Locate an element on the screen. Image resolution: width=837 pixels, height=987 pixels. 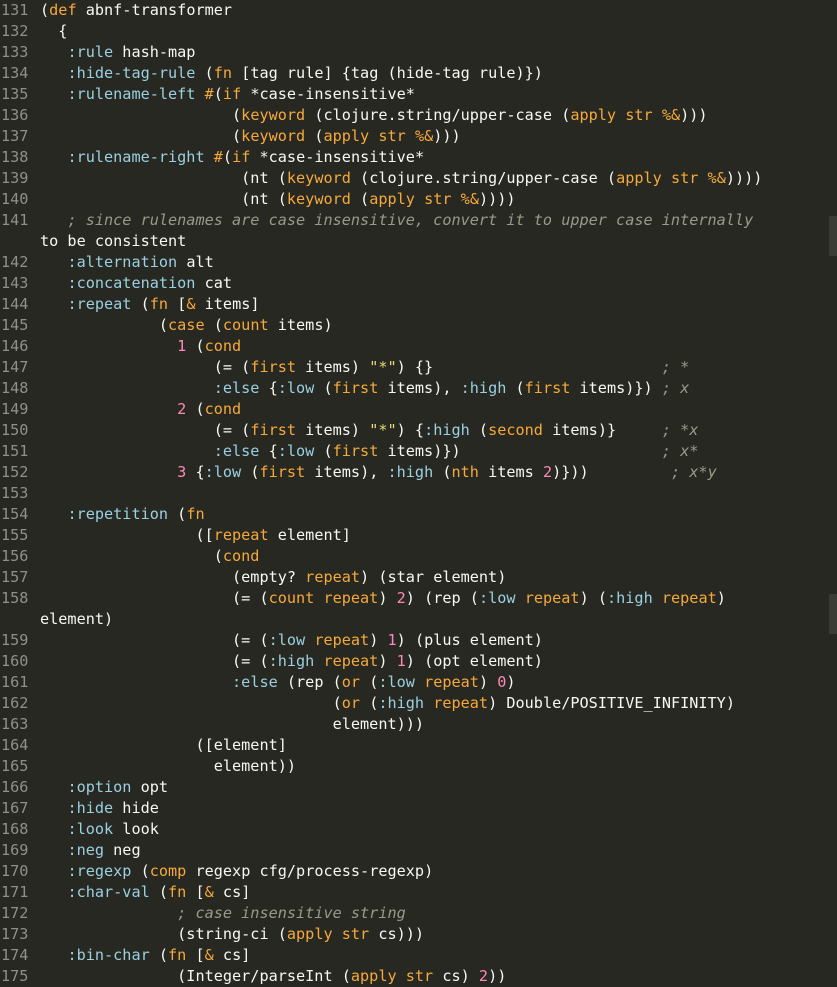
code-line: 171 :char-val (fn [& cs] is located at coordinates (418, 892).